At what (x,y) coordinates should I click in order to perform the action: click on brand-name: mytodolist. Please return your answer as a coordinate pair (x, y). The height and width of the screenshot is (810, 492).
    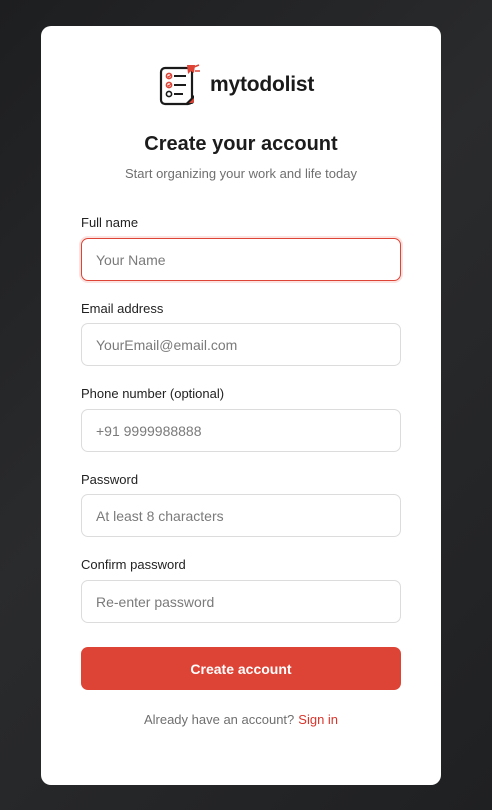
    Looking at the image, I should click on (262, 84).